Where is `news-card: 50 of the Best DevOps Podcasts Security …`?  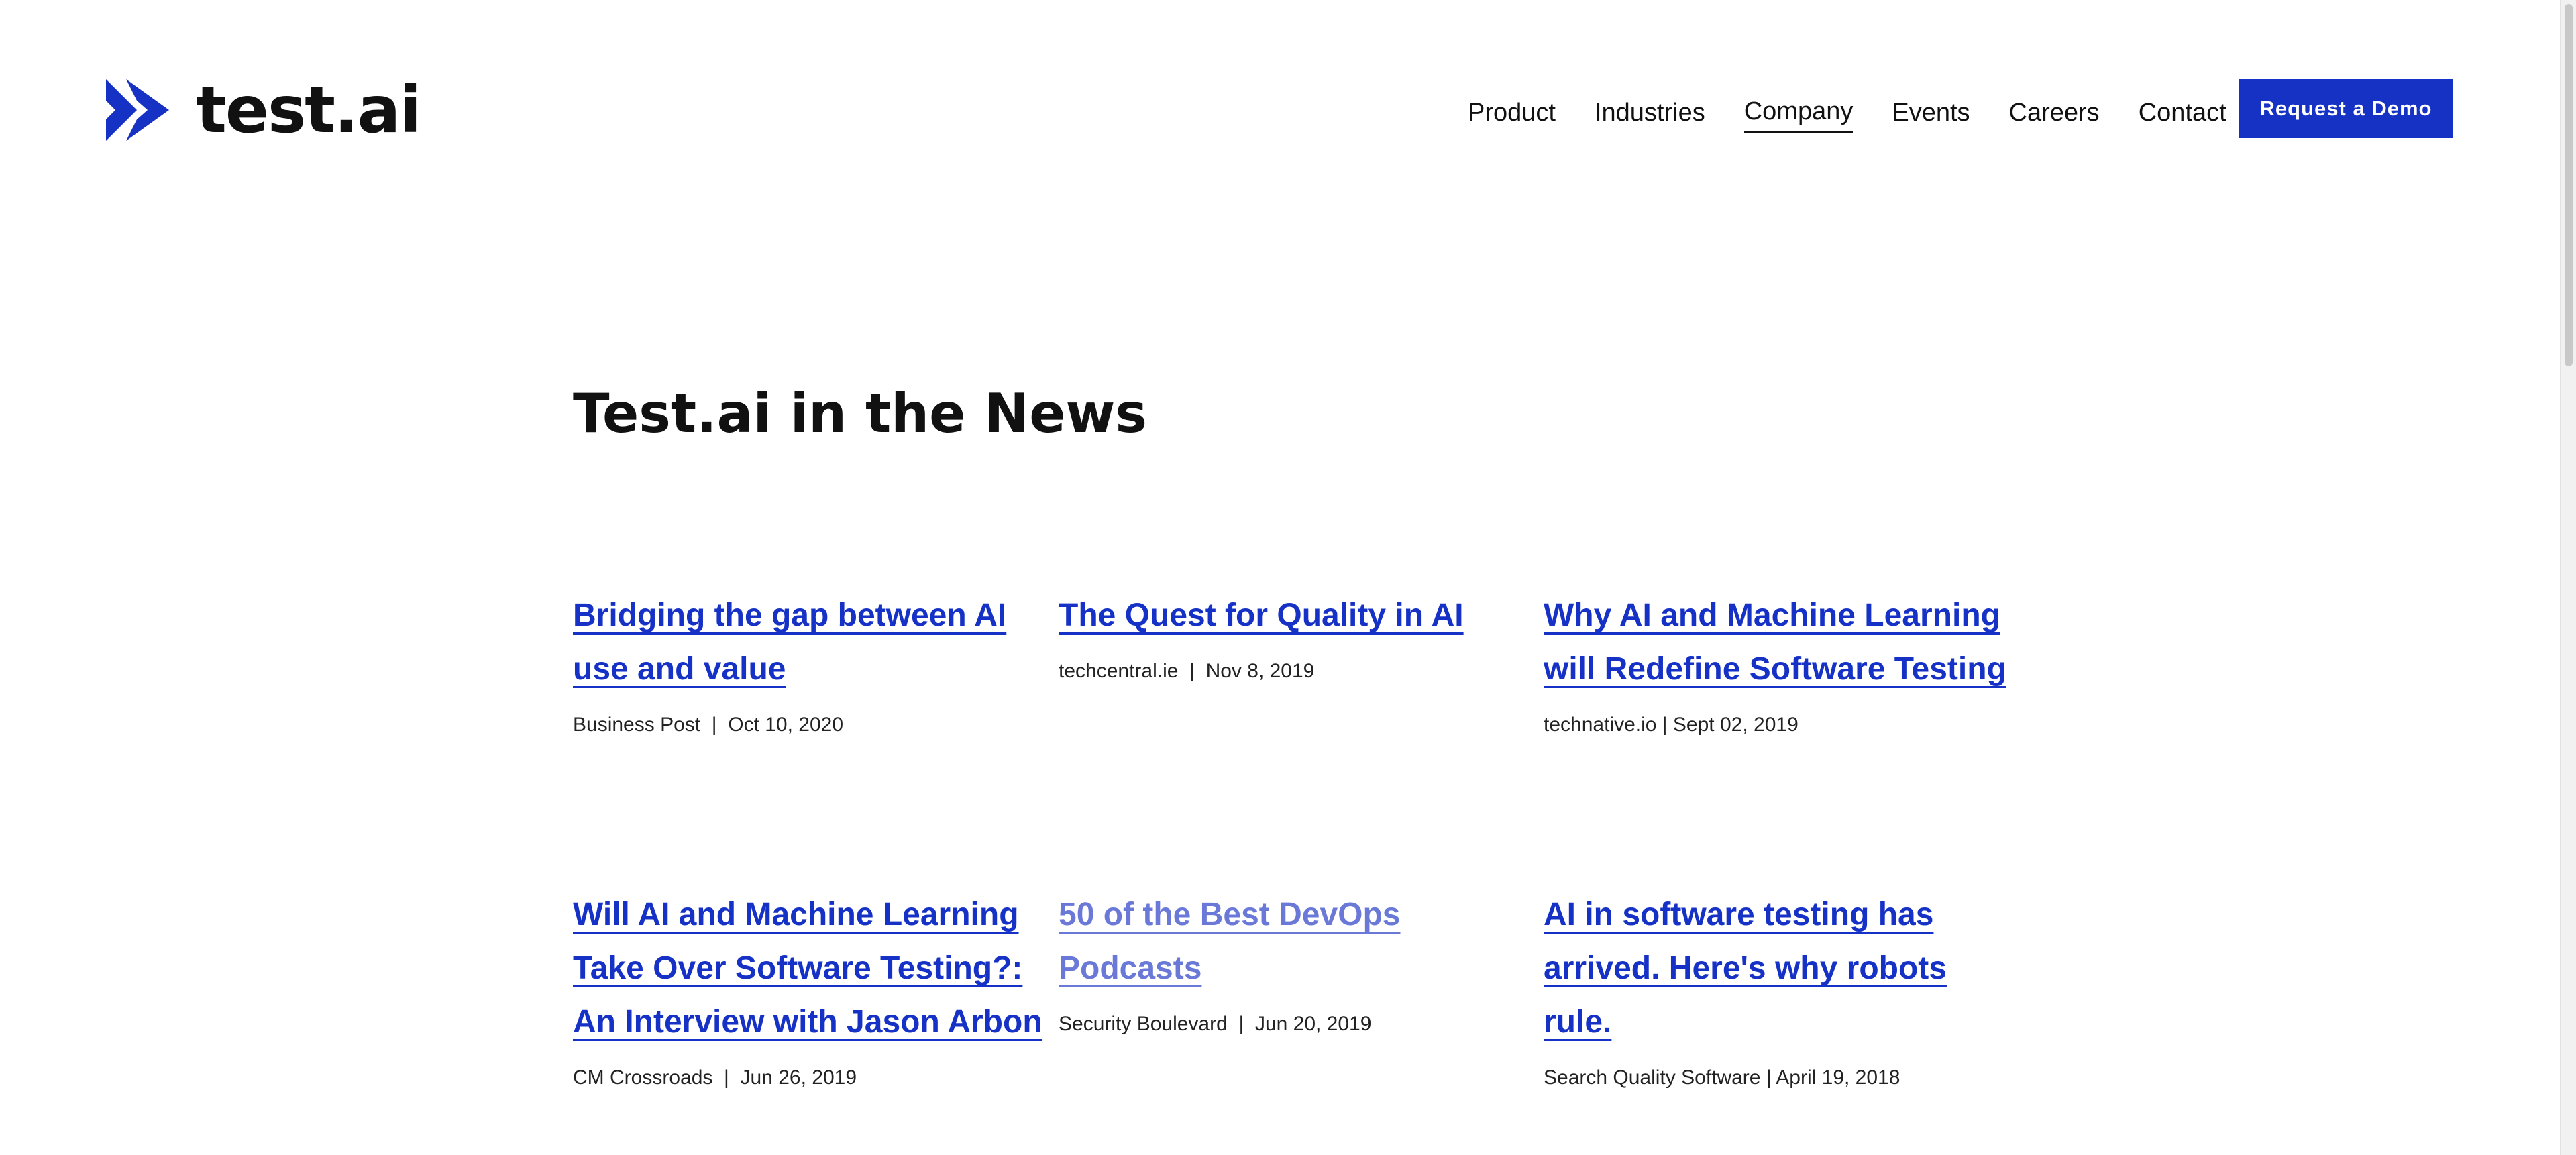
news-card: 50 of the Best DevOps Podcasts Security … is located at coordinates (1287, 962).